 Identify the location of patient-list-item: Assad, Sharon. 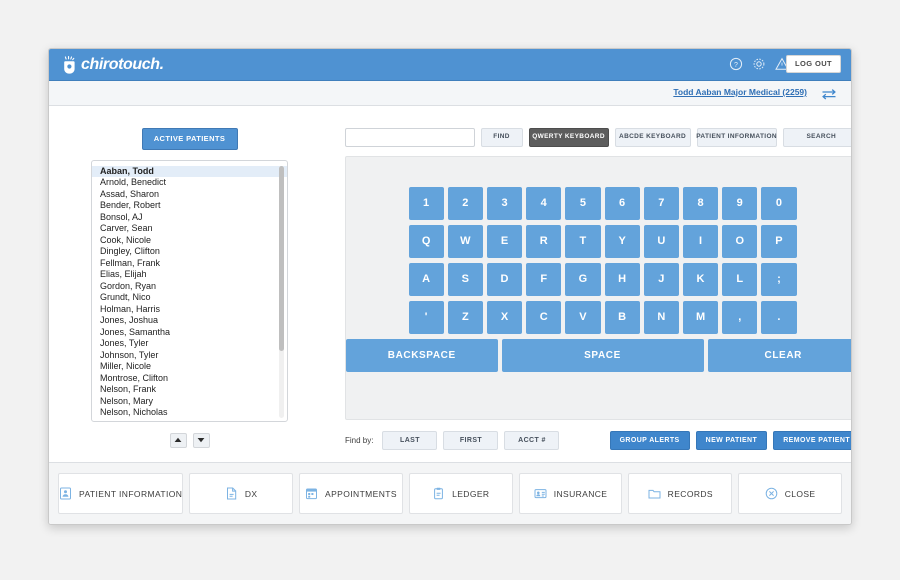
(189, 195).